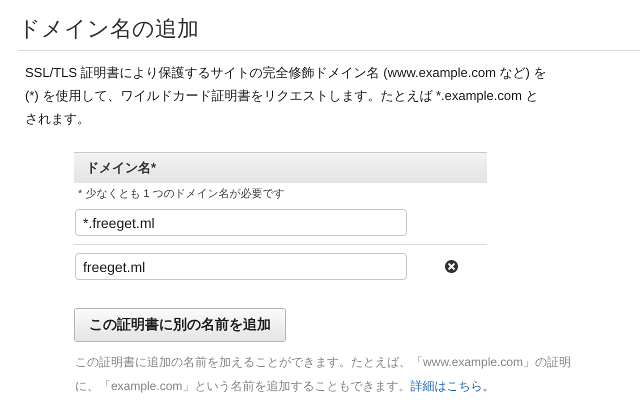 The height and width of the screenshot is (402, 640). What do you see at coordinates (282, 96) in the screenshot?
I see `intro-text: (*) を使用して、ワイルドカード証明書をリクエストします。たとえば *.example.com と` at bounding box center [282, 96].